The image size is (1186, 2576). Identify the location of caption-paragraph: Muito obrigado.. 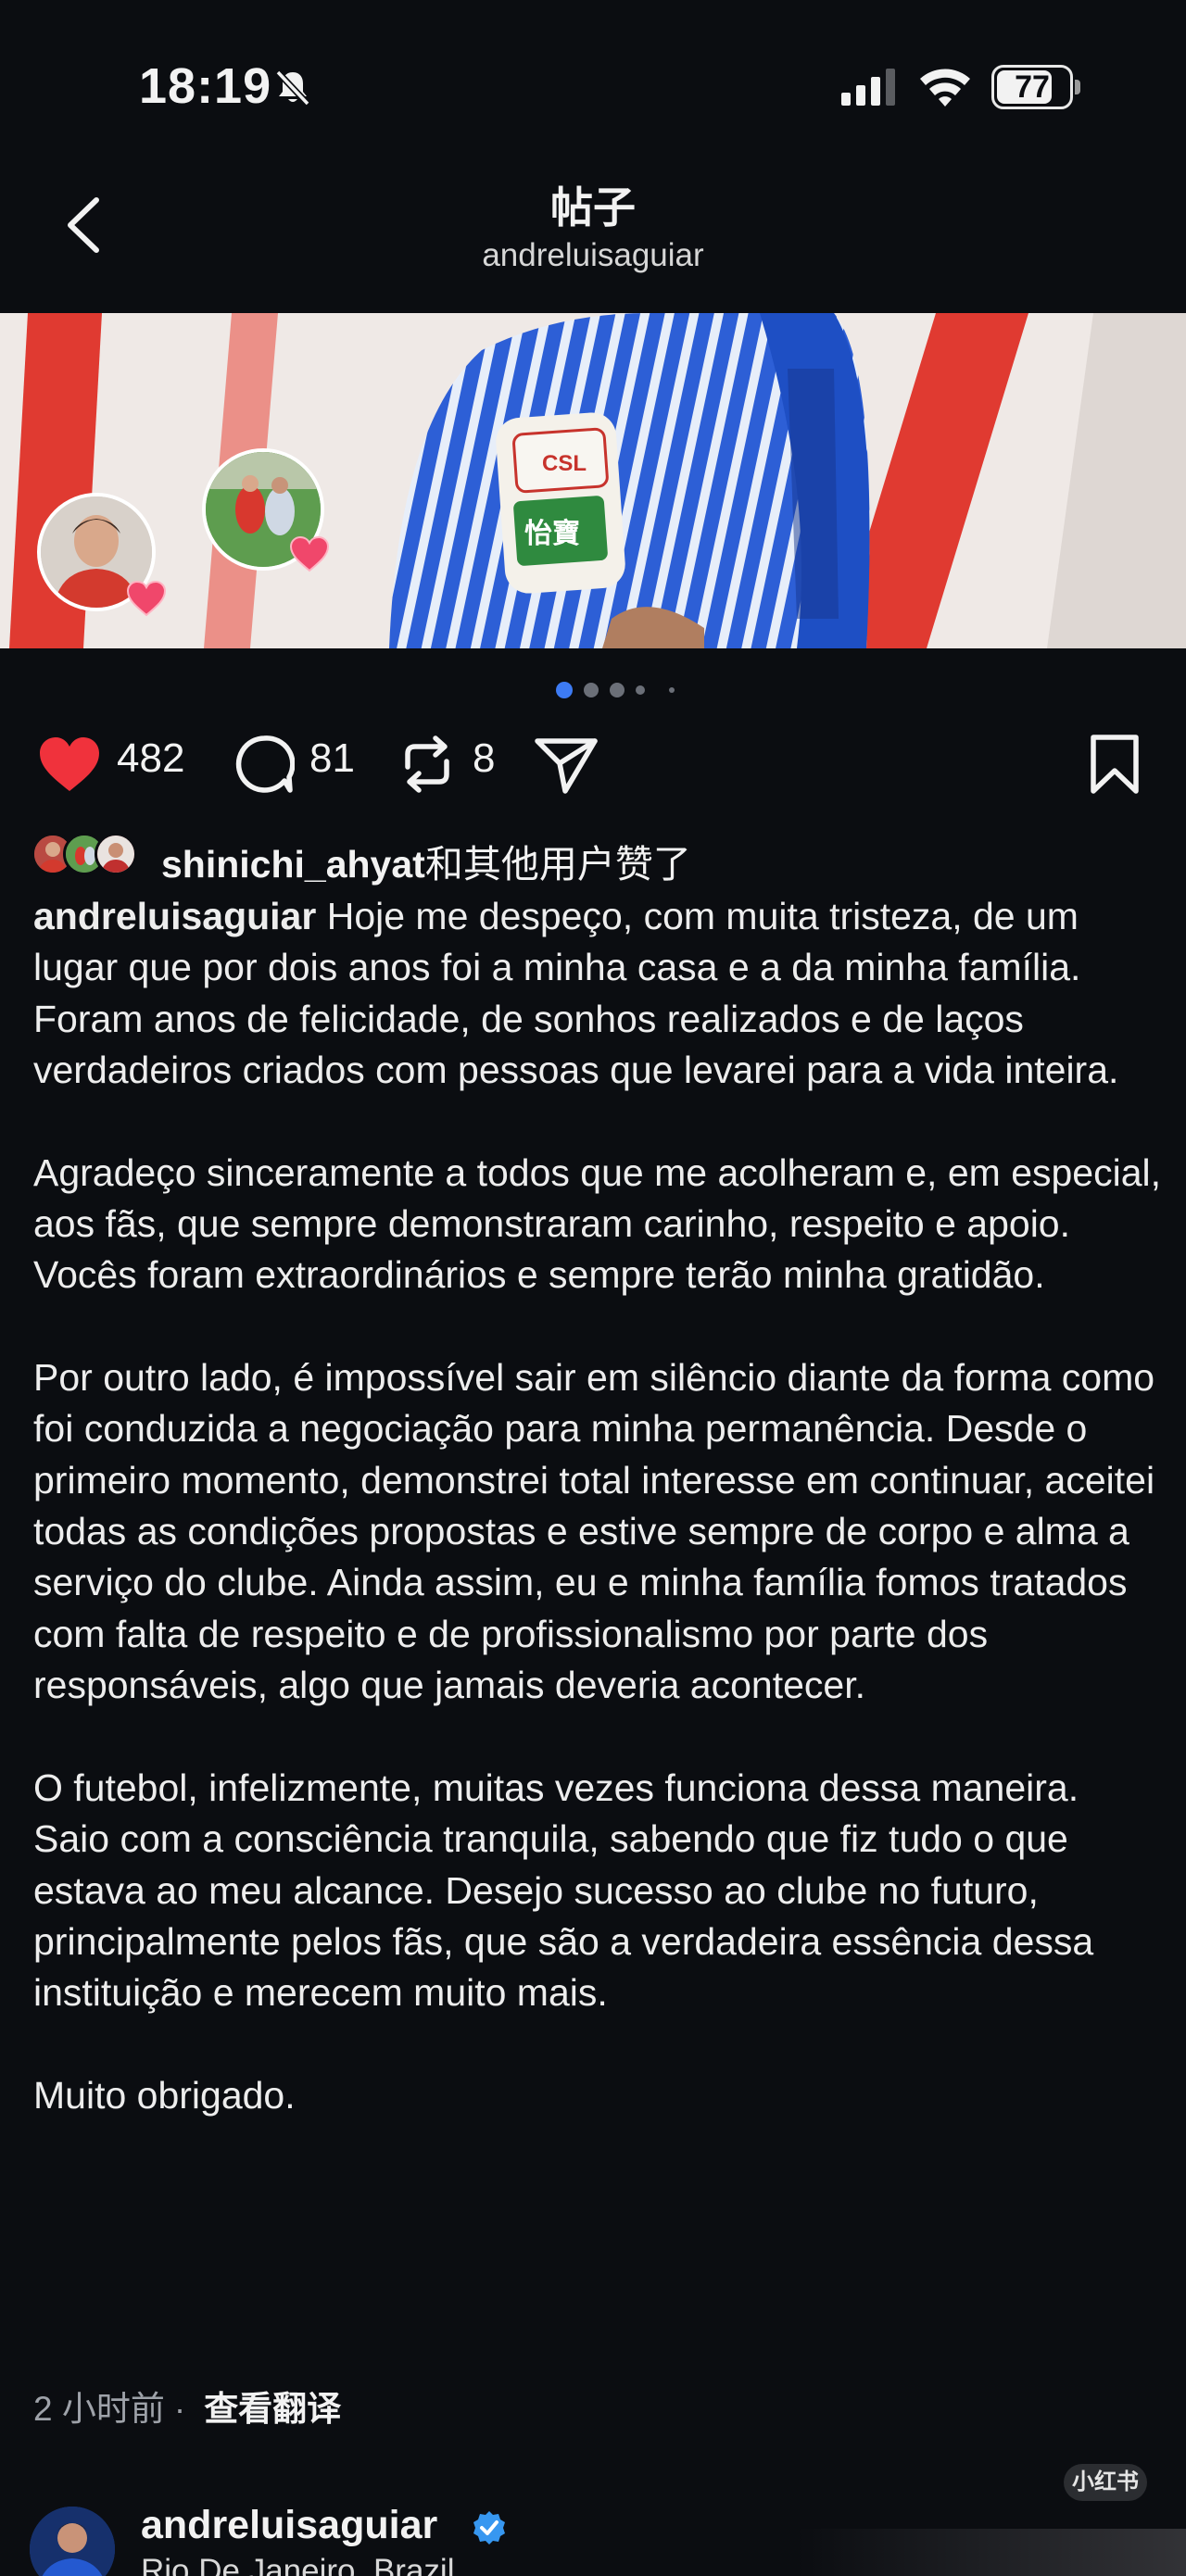
(164, 2095).